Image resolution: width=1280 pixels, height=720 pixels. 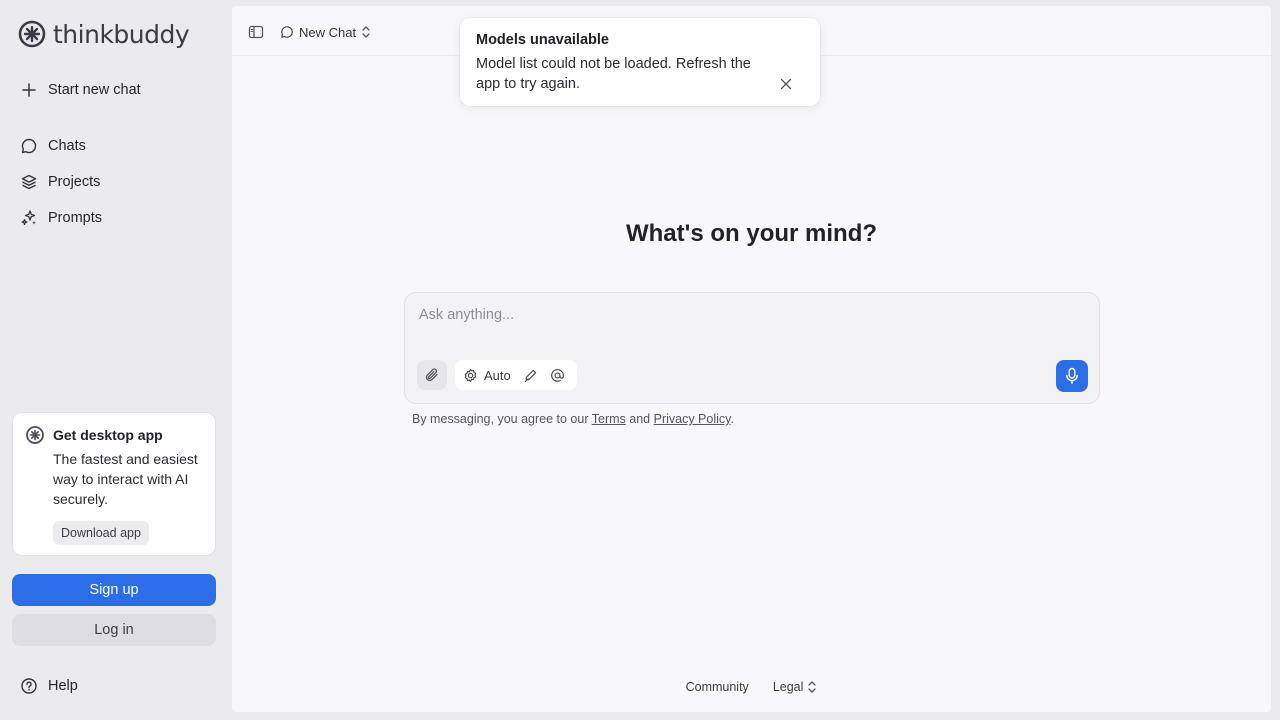 I want to click on attach-file-button, so click(x=432, y=375).